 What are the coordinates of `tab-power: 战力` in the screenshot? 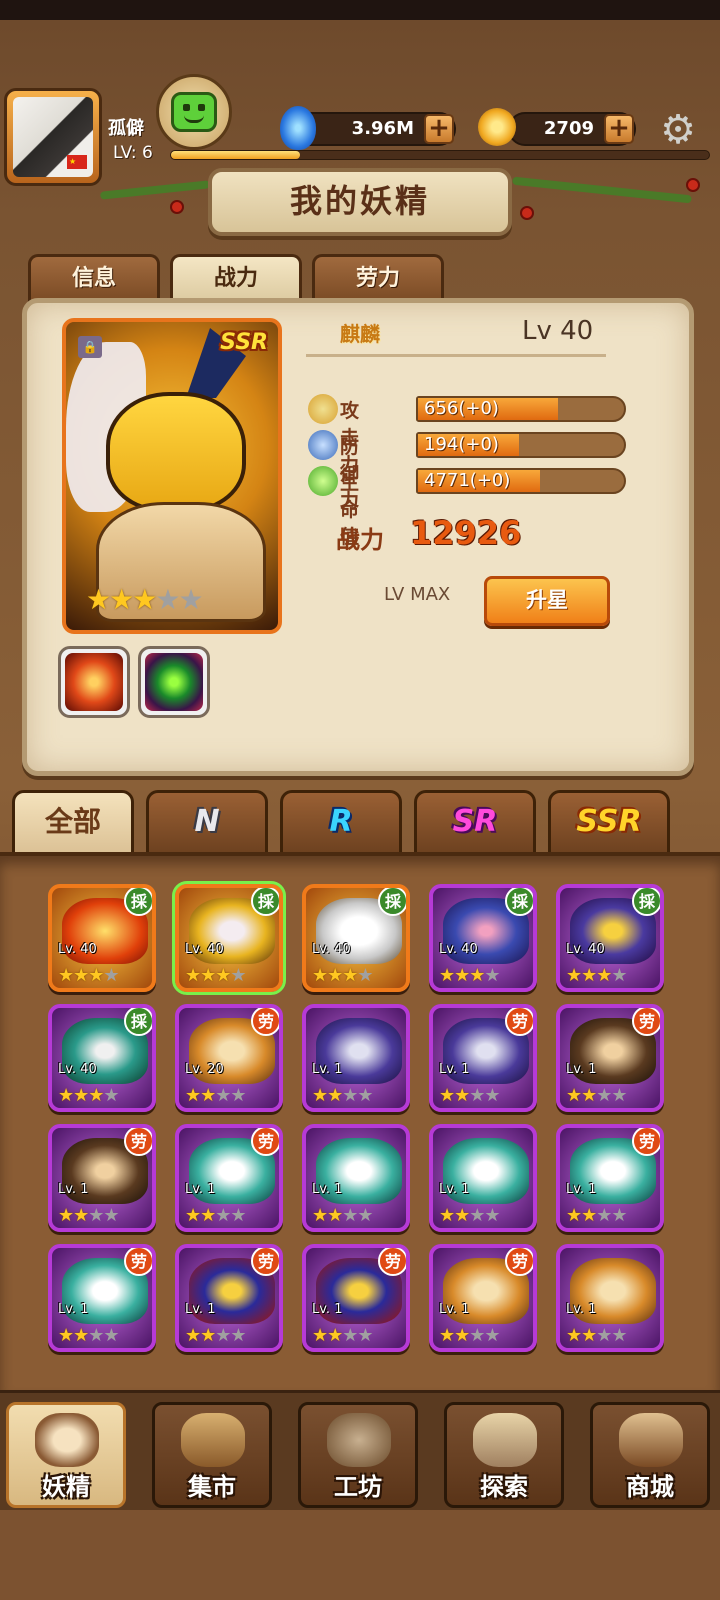 It's located at (236, 278).